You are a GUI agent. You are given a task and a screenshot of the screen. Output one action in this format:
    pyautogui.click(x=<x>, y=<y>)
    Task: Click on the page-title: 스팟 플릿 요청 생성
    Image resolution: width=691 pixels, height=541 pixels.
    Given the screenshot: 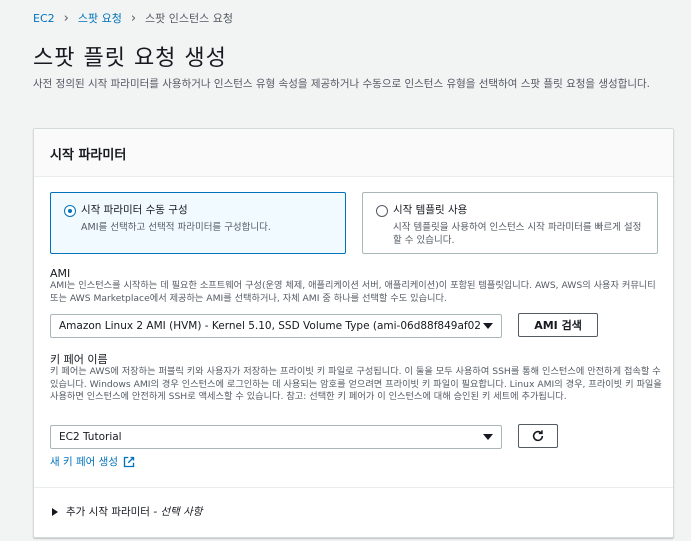 What is the action you would take?
    pyautogui.click(x=130, y=58)
    